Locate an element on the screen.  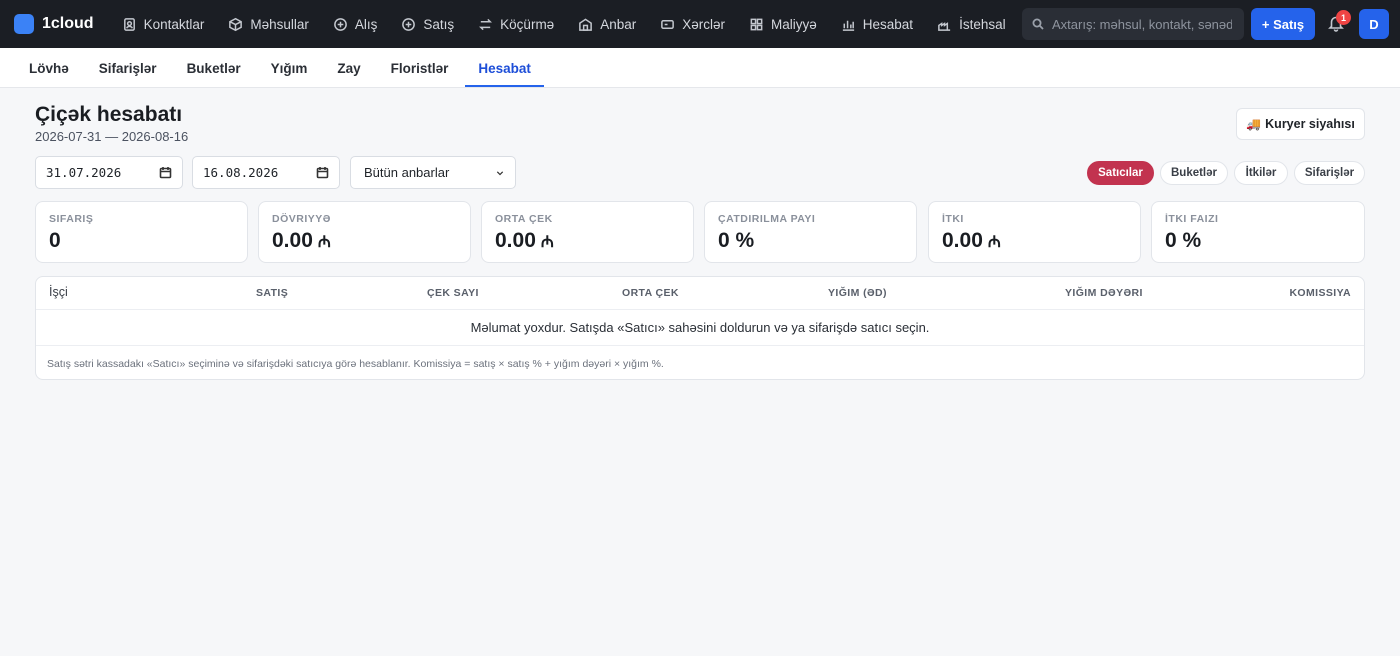
search-input is located at coordinates (1142, 24).